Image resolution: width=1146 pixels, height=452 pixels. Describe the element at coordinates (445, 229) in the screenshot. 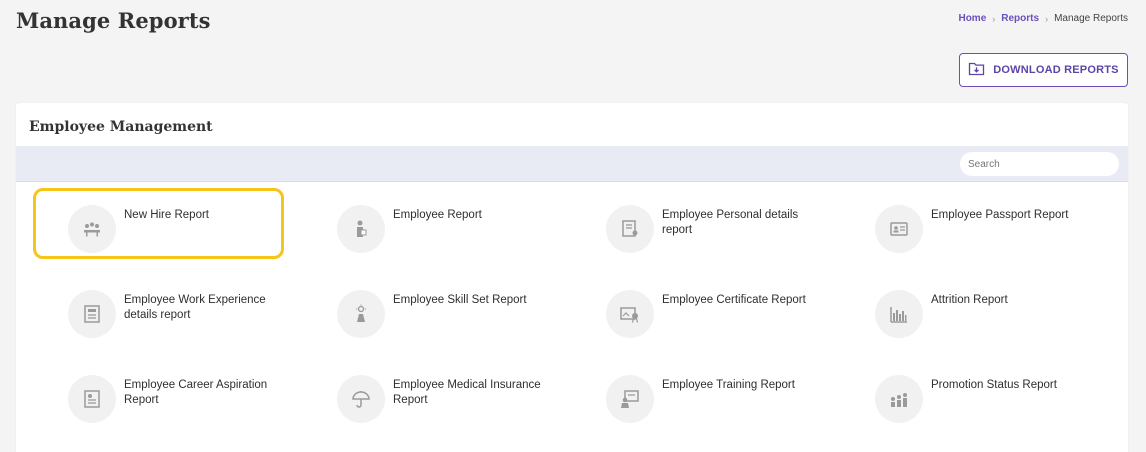

I see `report-employee: Employee Report` at that location.